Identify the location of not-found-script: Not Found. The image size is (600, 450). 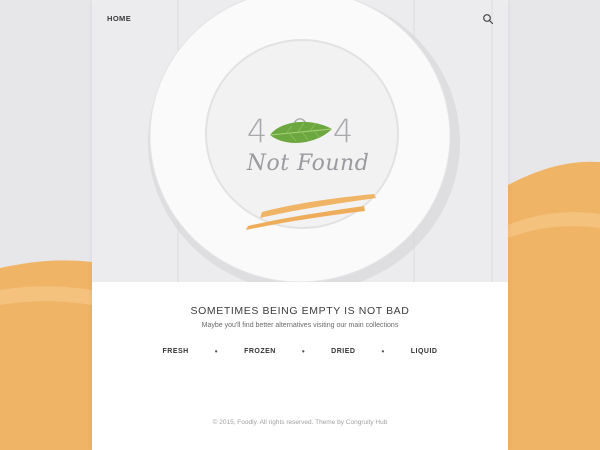
(308, 163).